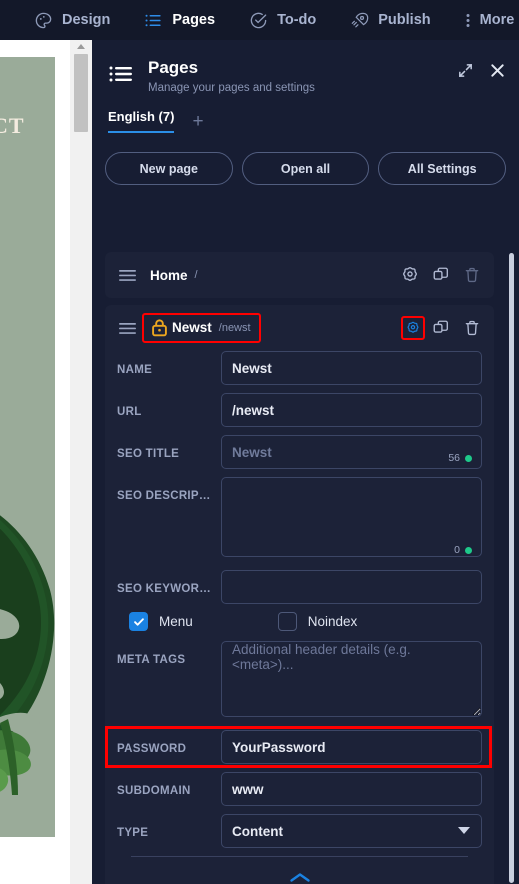 Image resolution: width=519 pixels, height=884 pixels. I want to click on field-row-subdomain: SUBDOMAIN, so click(299, 789).